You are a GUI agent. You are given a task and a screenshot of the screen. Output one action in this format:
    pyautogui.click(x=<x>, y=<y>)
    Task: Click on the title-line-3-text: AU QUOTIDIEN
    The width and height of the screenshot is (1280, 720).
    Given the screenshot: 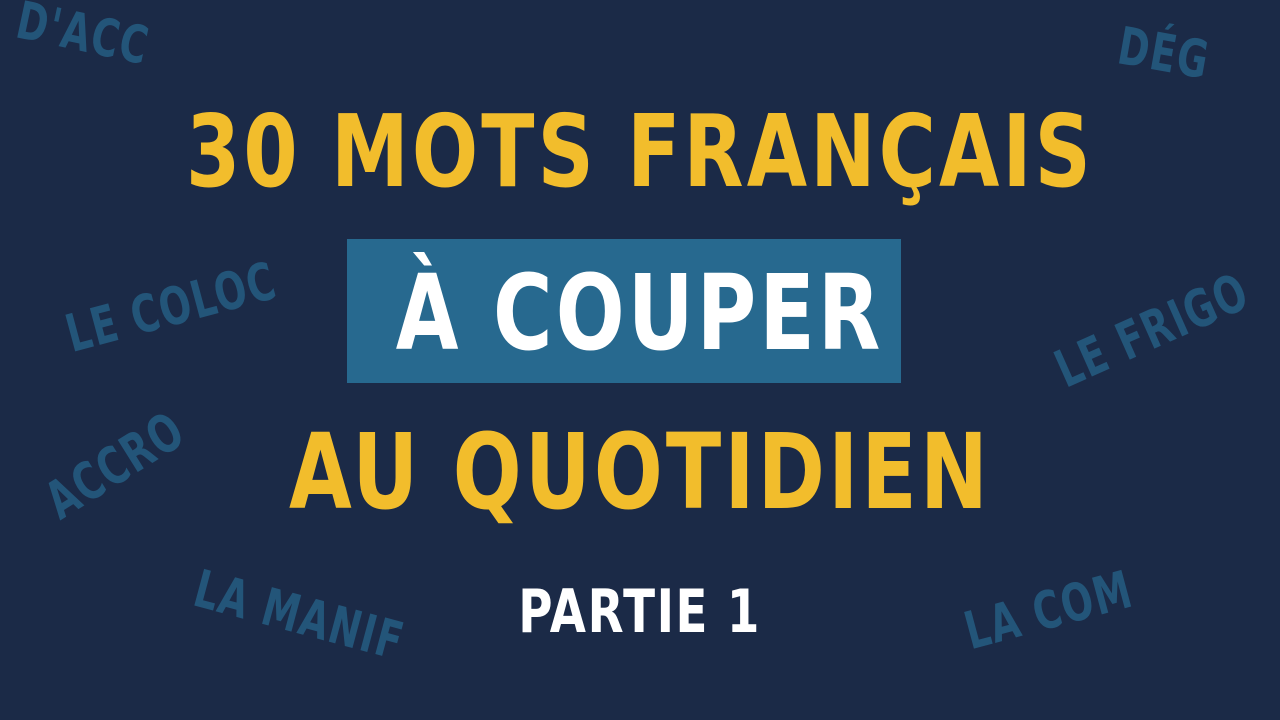 What is the action you would take?
    pyautogui.click(x=640, y=472)
    